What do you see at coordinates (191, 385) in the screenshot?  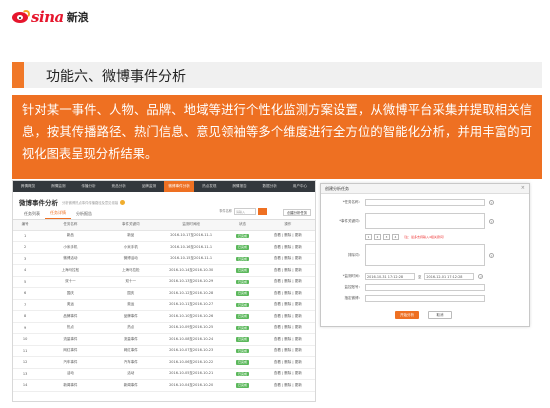 I see `cell-time: 2016-10-04至2016-10-20` at bounding box center [191, 385].